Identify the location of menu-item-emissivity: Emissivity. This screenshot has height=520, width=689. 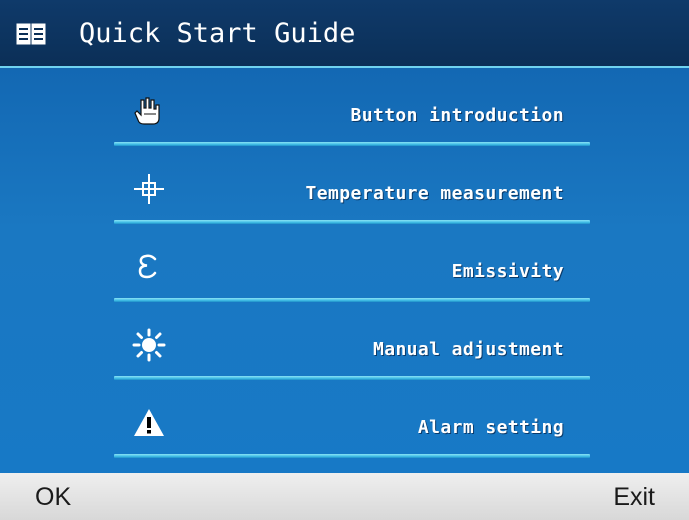
(352, 276).